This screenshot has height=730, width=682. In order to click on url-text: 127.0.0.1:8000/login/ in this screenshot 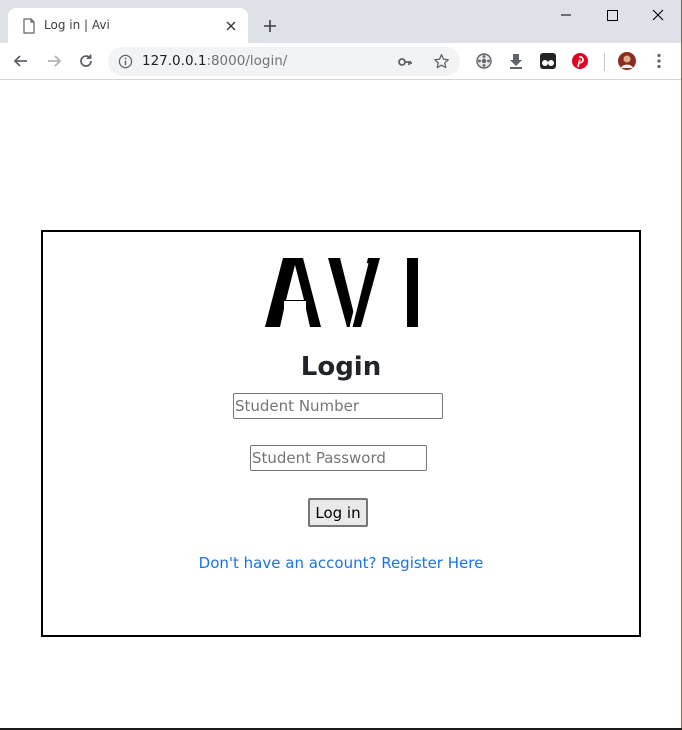, I will do `click(214, 61)`.